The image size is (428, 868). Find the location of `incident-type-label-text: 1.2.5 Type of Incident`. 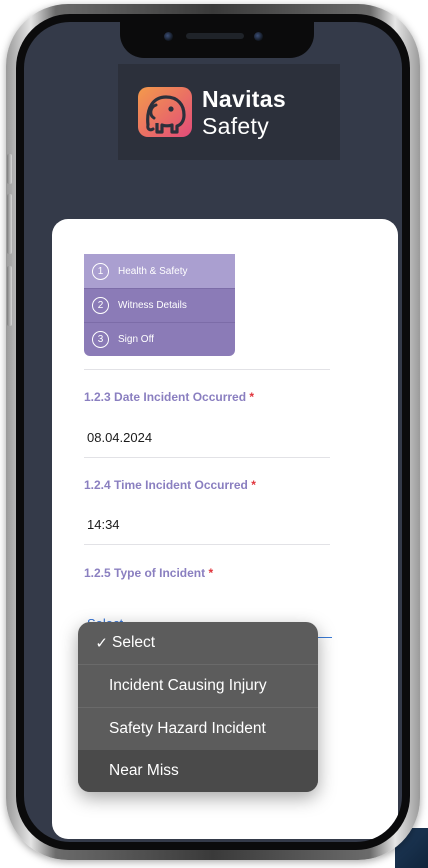

incident-type-label-text: 1.2.5 Type of Incident is located at coordinates (145, 573).